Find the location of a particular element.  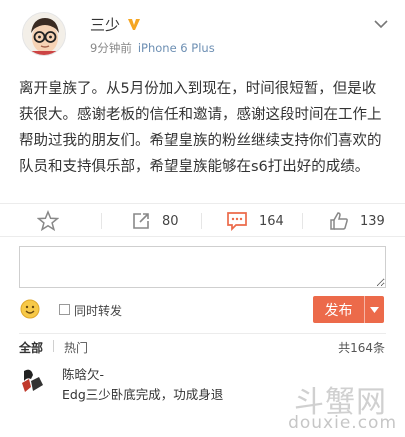

comment-button: 164 is located at coordinates (255, 221).